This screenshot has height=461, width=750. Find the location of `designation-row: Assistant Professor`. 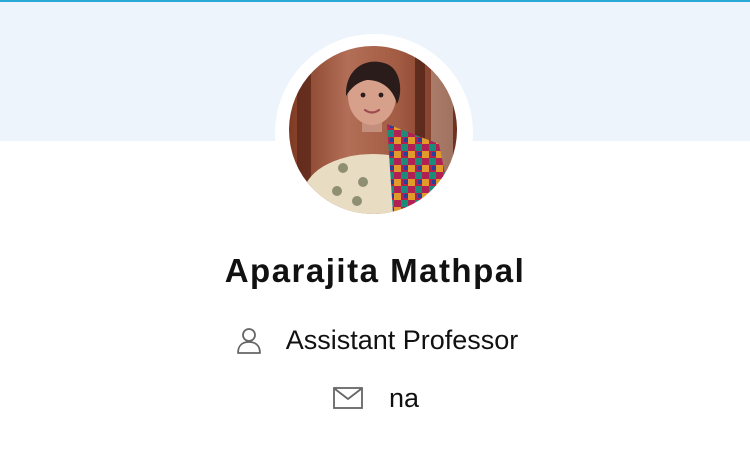

designation-row: Assistant Professor is located at coordinates (375, 340).